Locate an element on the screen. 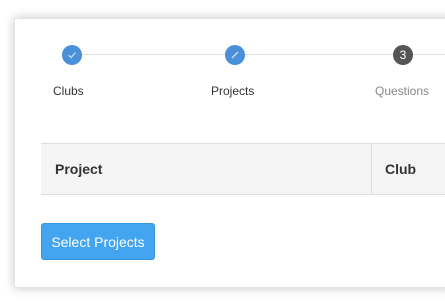  column-divider is located at coordinates (371, 169).